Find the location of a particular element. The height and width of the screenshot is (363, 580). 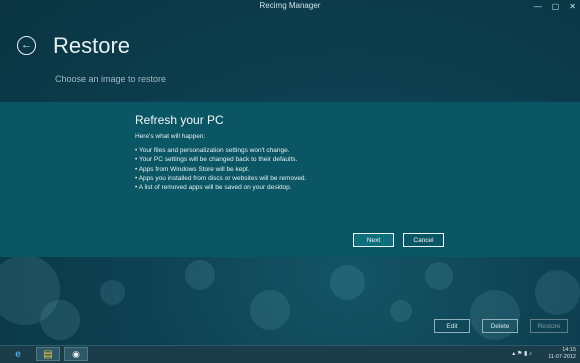

recimg-app-icon: ◉ is located at coordinates (76, 354).